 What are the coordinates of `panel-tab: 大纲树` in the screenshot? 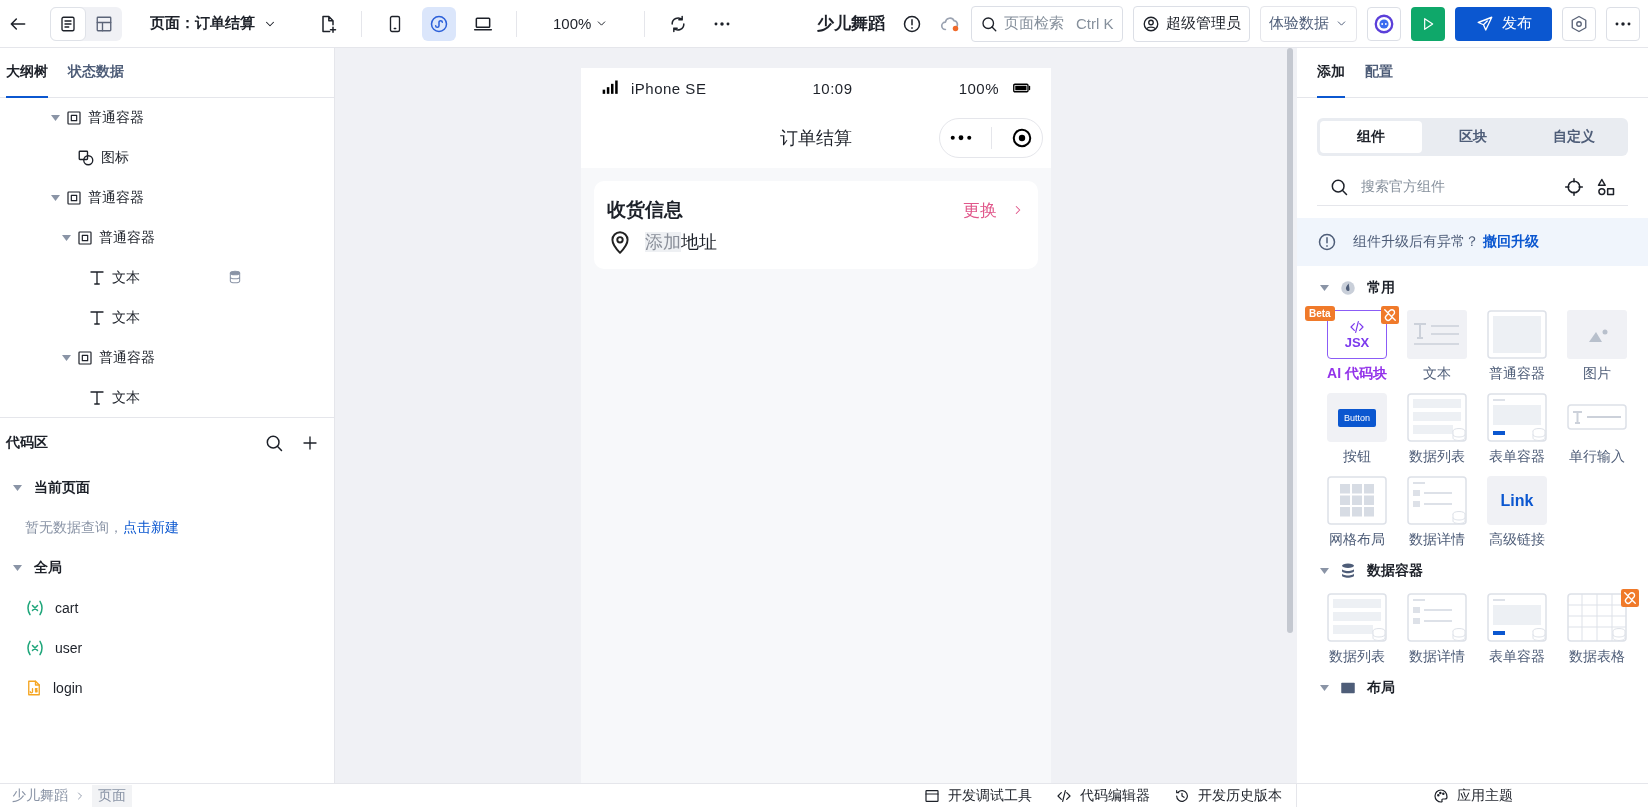 It's located at (27, 73).